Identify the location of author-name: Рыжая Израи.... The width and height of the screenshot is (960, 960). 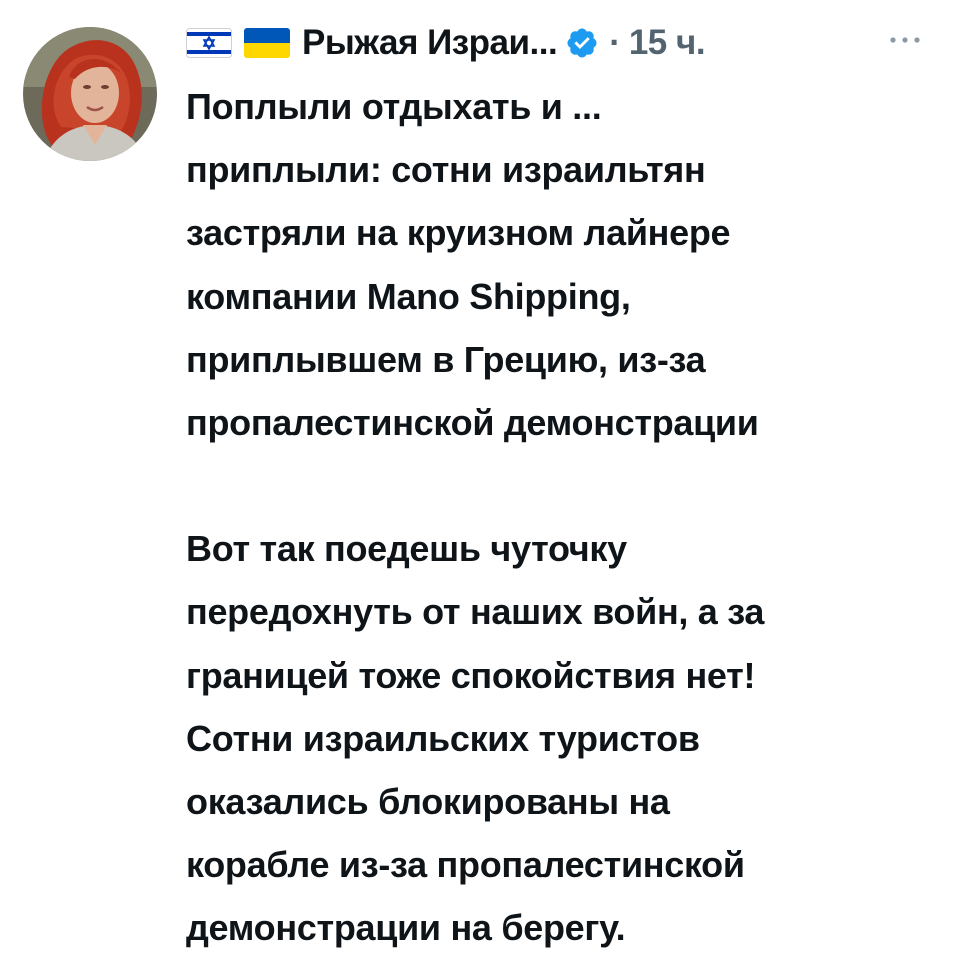
(430, 43).